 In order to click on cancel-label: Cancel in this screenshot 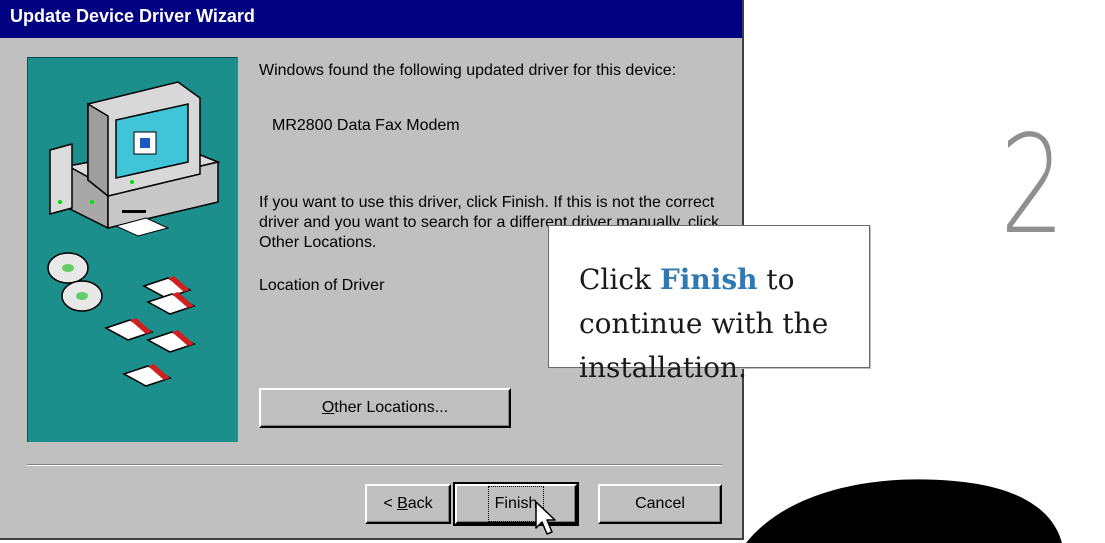, I will do `click(660, 503)`.